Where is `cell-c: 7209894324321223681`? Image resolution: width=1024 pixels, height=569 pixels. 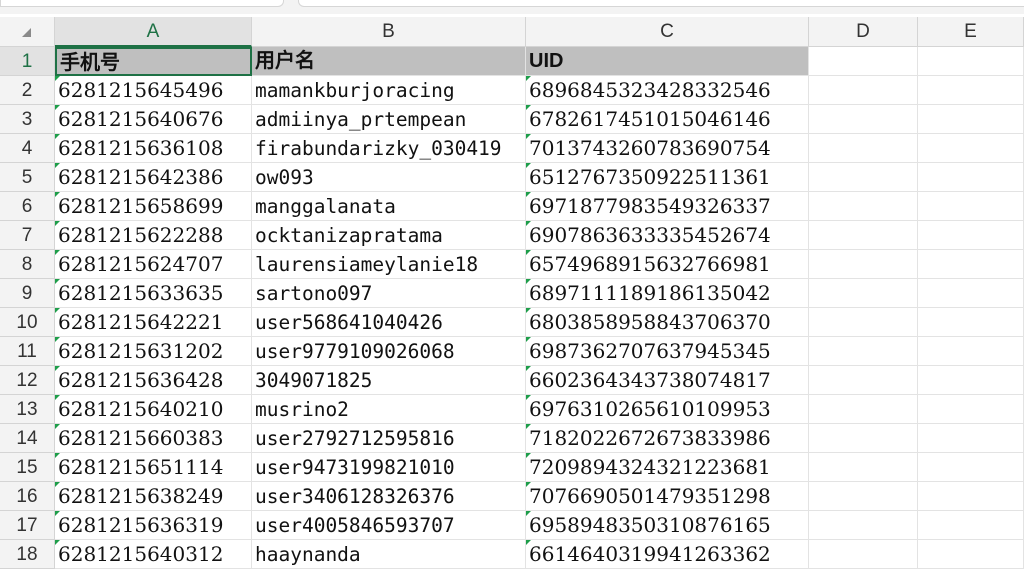 cell-c: 7209894324321223681 is located at coordinates (667, 467).